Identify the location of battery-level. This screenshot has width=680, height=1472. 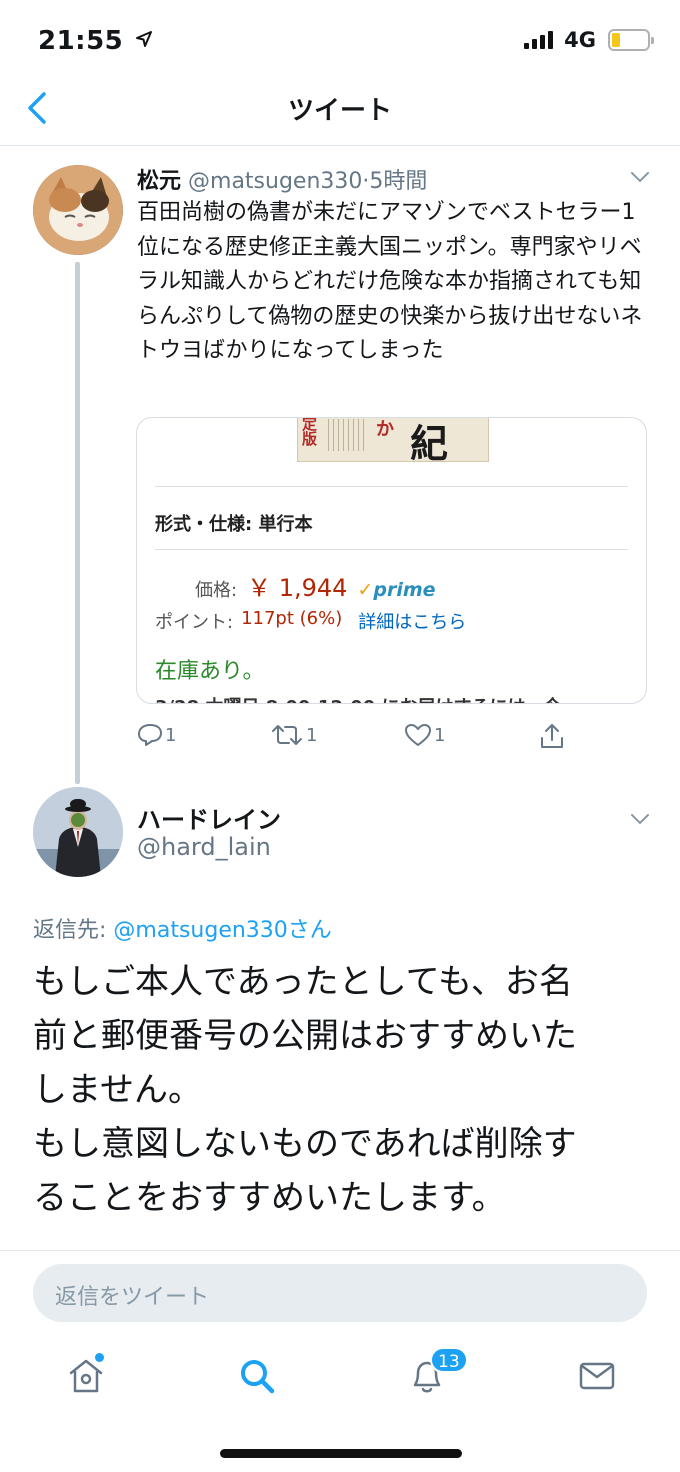
(616, 40).